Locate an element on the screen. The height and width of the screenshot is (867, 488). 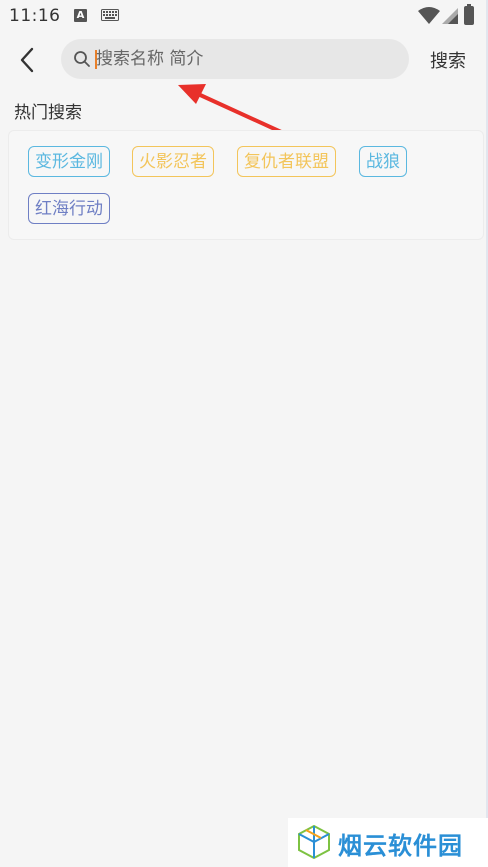
search-button: 搜索 is located at coordinates (448, 60).